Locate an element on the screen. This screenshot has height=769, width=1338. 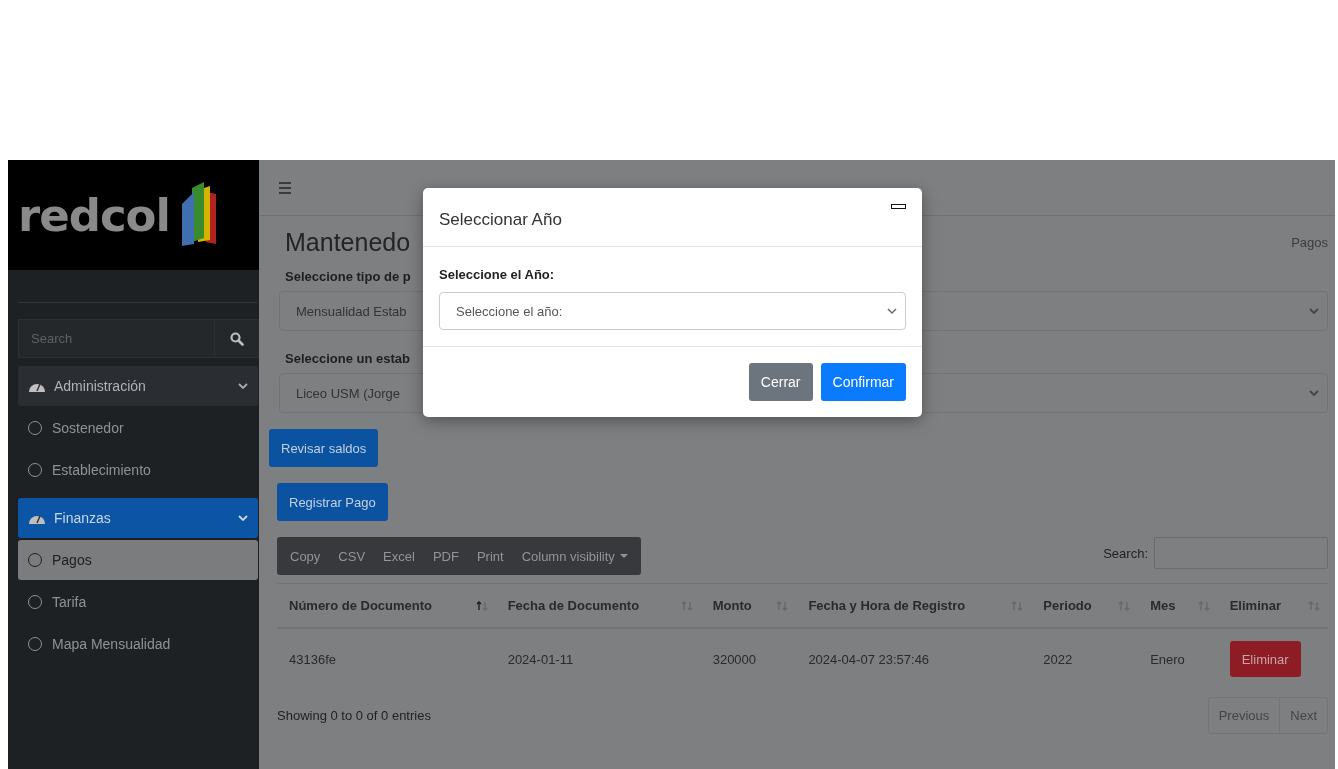
table-cell: 2022 is located at coordinates (1058, 659).